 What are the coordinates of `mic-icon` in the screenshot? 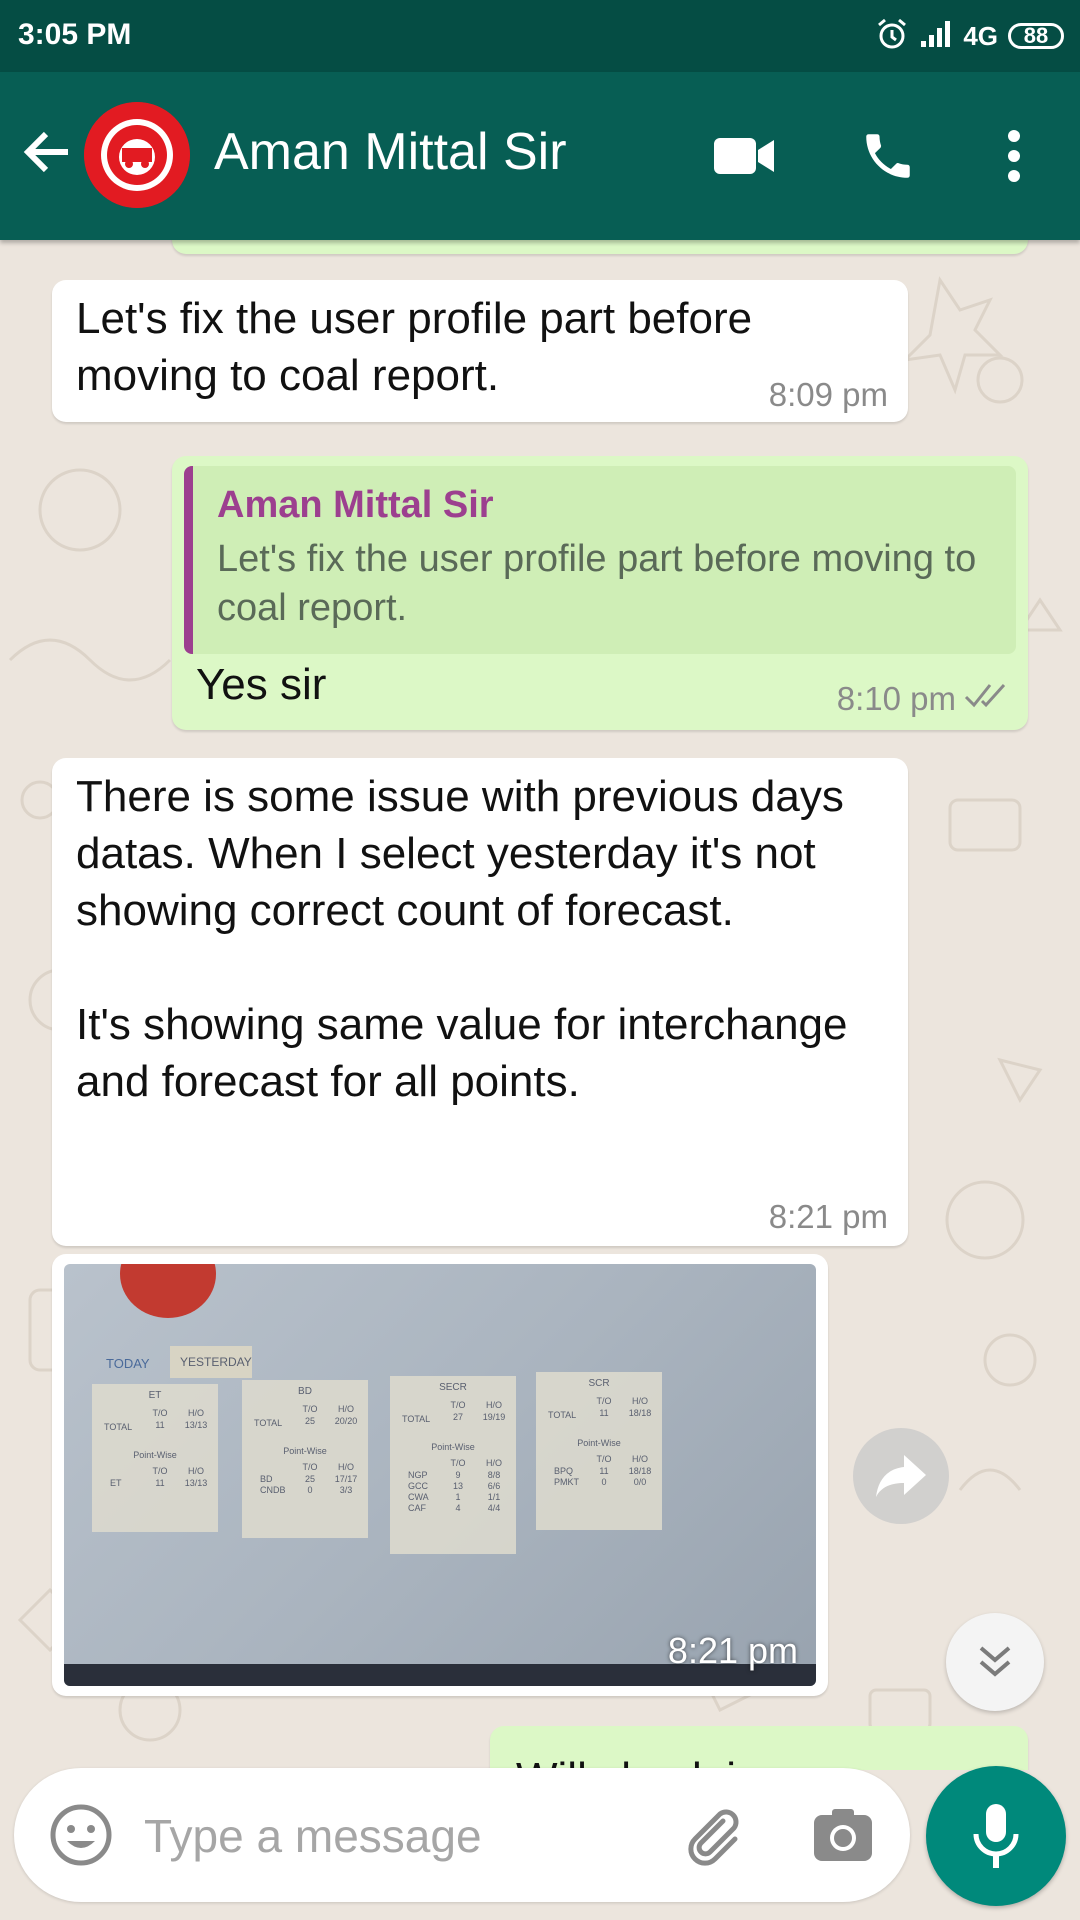 It's located at (996, 1836).